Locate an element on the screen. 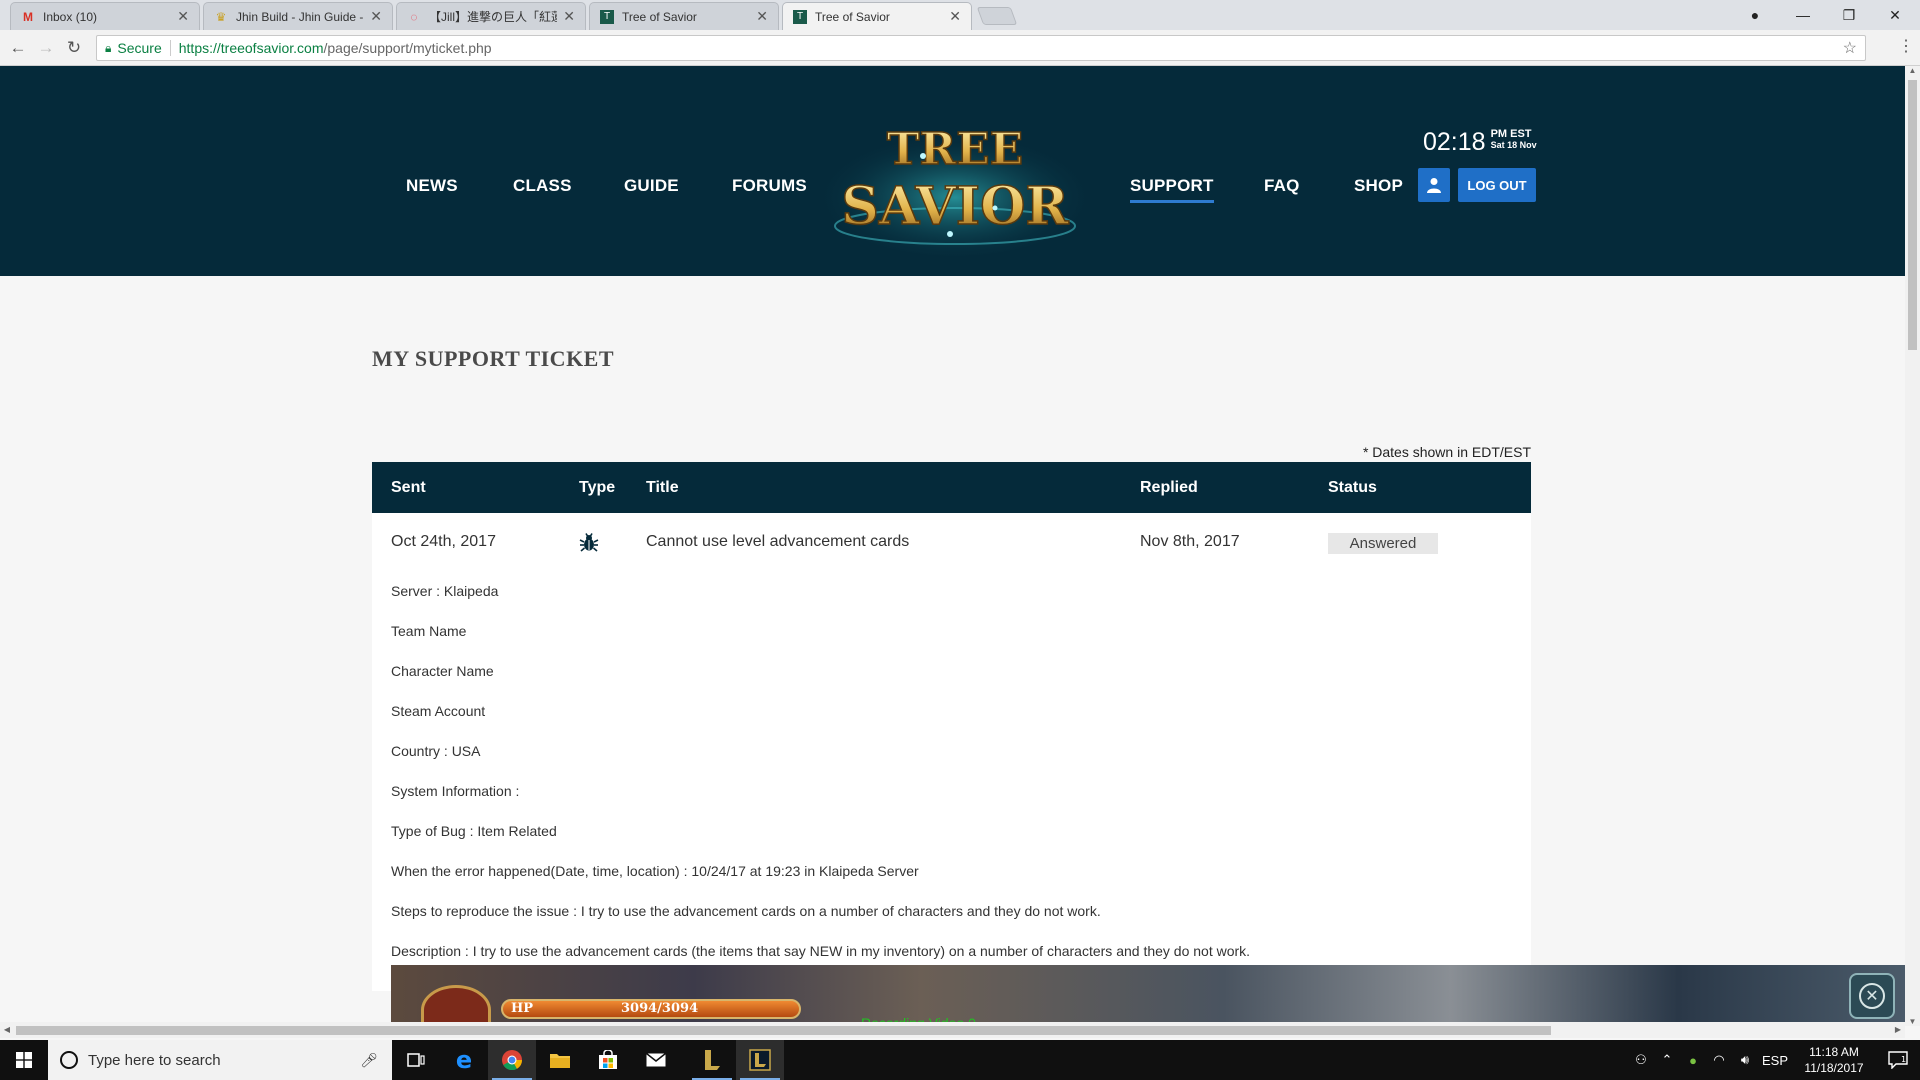  overlay-close-button: ✕ is located at coordinates (1872, 996).